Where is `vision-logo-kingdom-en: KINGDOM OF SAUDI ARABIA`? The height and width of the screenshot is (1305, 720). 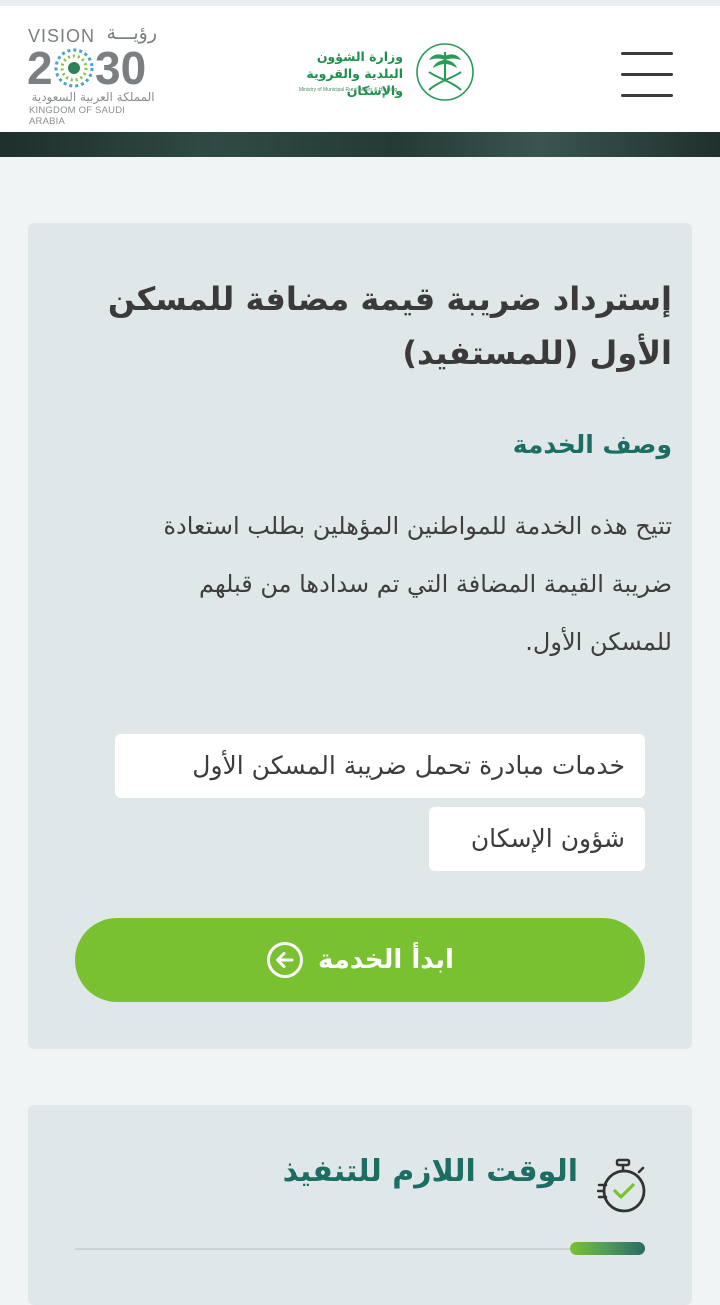
vision-logo-kingdom-en: KINGDOM OF SAUDI ARABIA is located at coordinates (77, 116).